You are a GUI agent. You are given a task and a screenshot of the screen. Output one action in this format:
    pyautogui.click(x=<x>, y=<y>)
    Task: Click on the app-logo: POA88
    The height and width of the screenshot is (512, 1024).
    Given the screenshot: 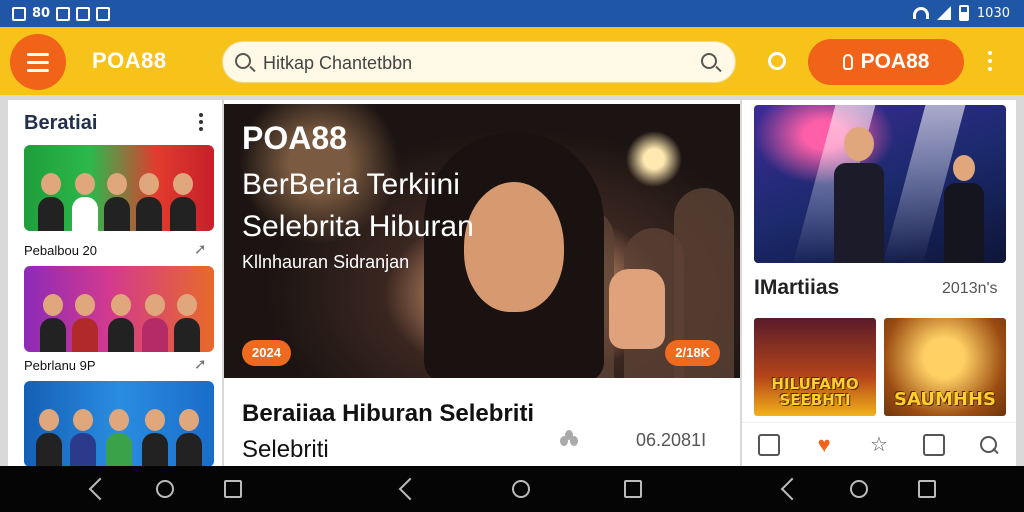 What is the action you would take?
    pyautogui.click(x=129, y=61)
    